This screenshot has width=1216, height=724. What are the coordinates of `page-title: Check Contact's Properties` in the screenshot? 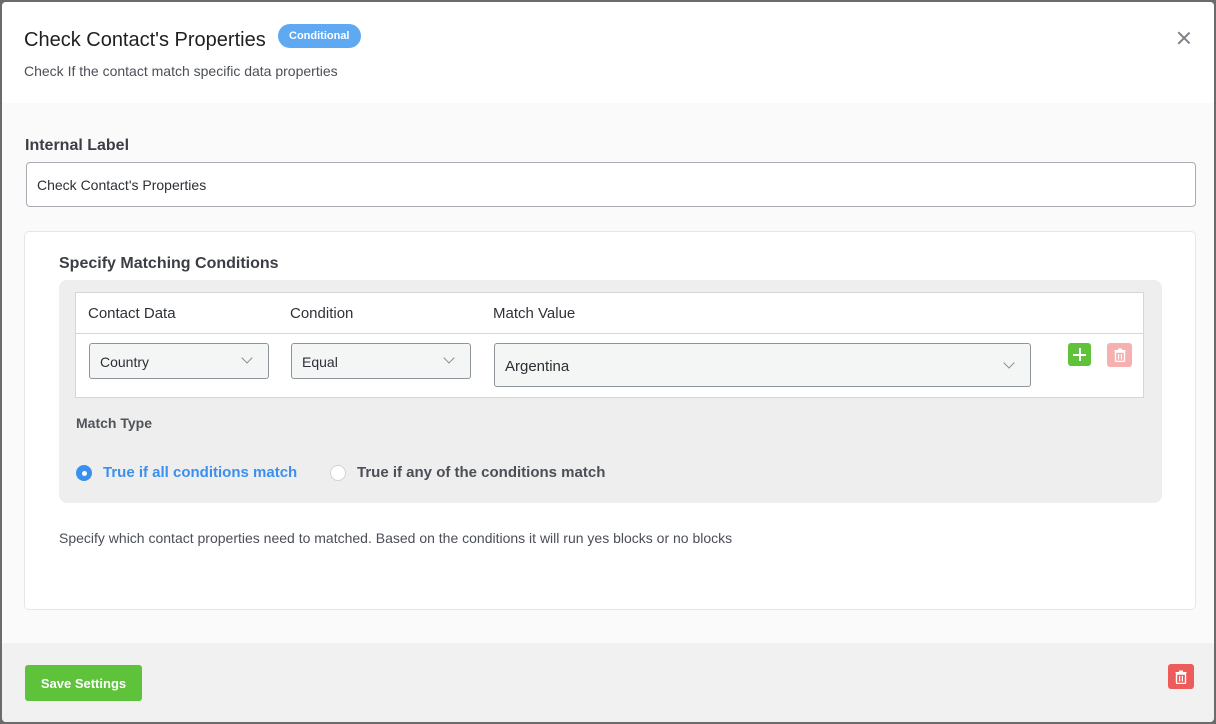 It's located at (145, 40).